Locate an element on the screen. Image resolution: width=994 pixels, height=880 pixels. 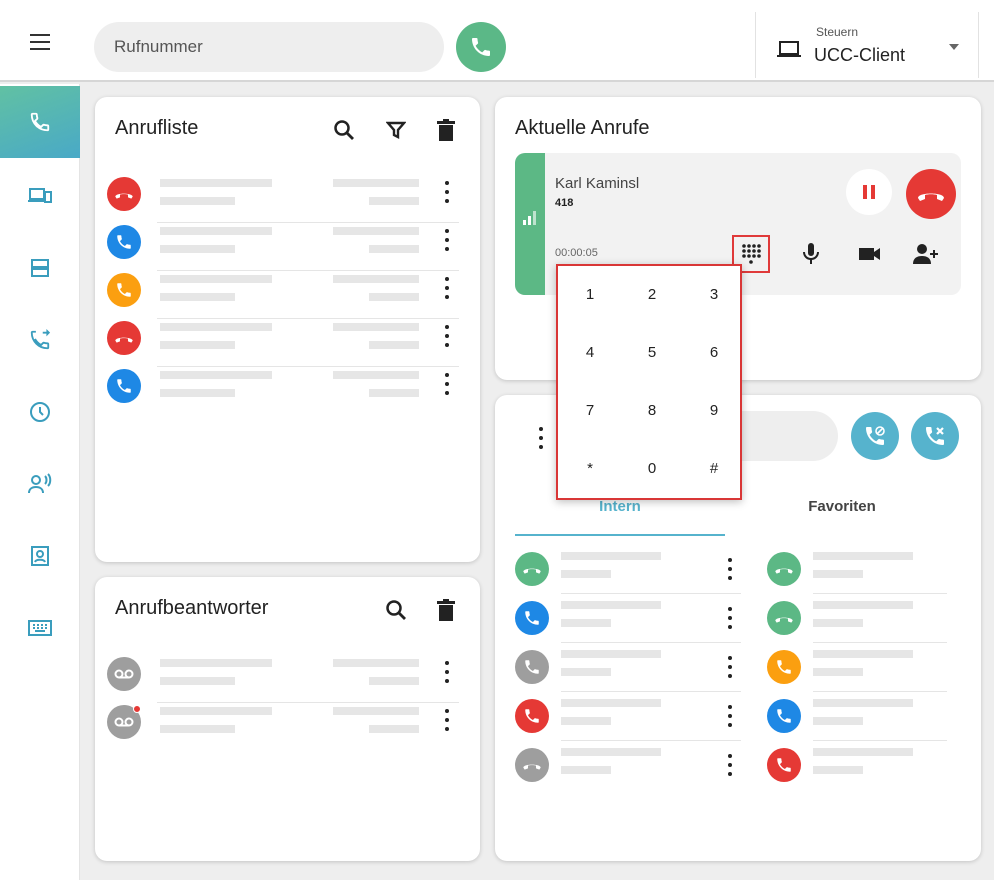
laptop-icon is located at coordinates (789, 49).